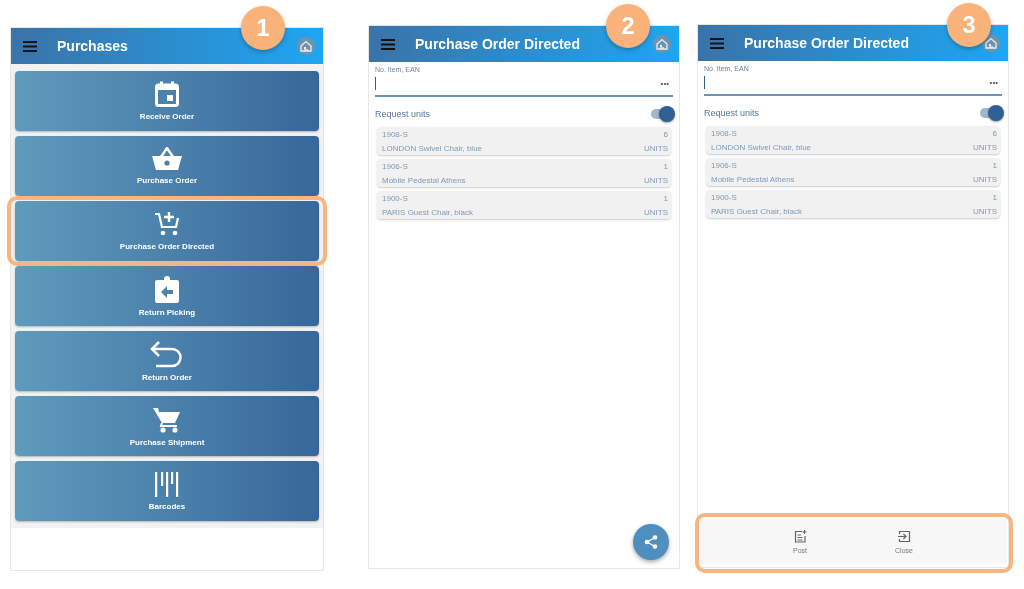 Image resolution: width=1024 pixels, height=589 pixels. What do you see at coordinates (167, 484) in the screenshot?
I see `barcode-icon` at bounding box center [167, 484].